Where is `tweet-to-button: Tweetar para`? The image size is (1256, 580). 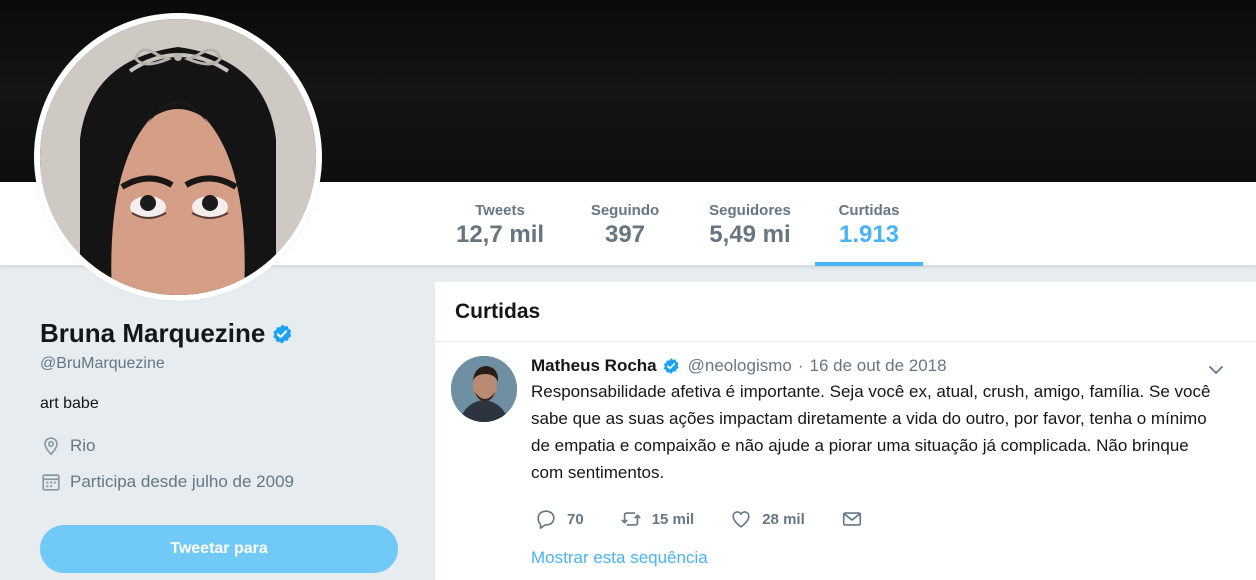 tweet-to-button: Tweetar para is located at coordinates (219, 549).